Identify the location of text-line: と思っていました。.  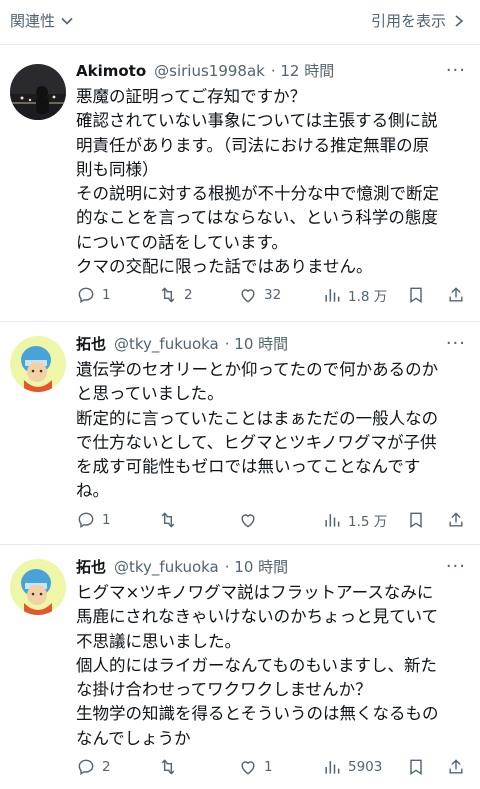
(150, 394).